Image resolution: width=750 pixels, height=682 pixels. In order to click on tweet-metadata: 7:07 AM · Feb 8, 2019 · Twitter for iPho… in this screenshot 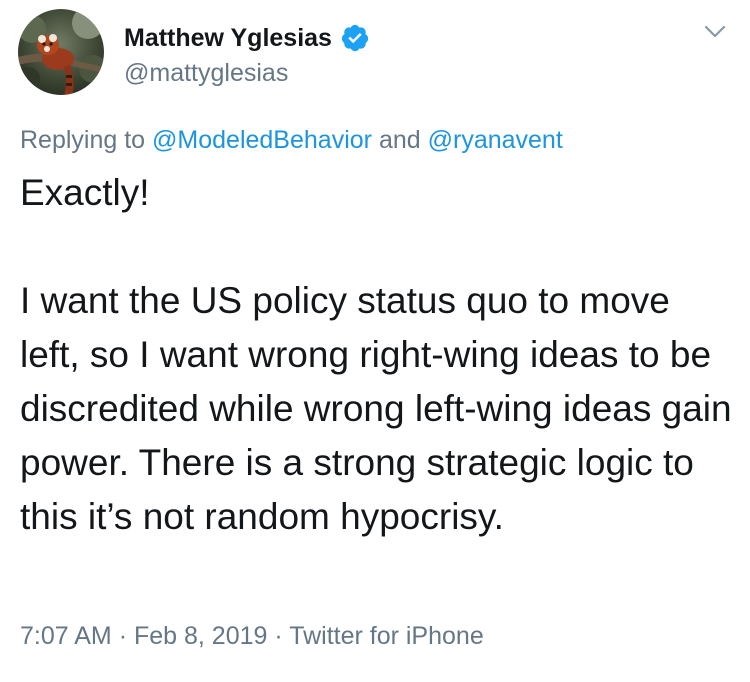, I will do `click(252, 636)`.